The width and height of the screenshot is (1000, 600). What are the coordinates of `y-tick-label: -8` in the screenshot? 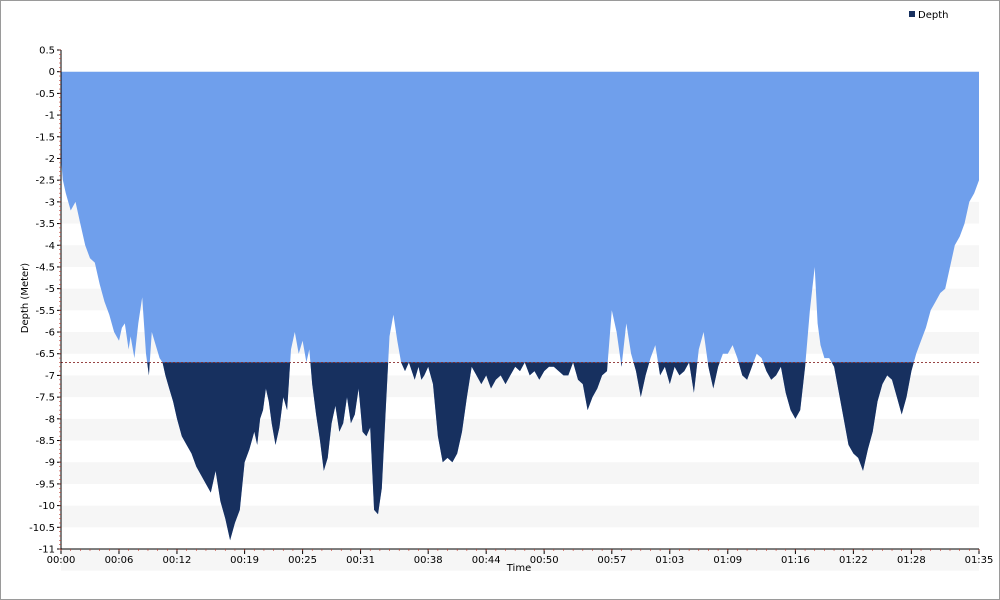 It's located at (50, 419).